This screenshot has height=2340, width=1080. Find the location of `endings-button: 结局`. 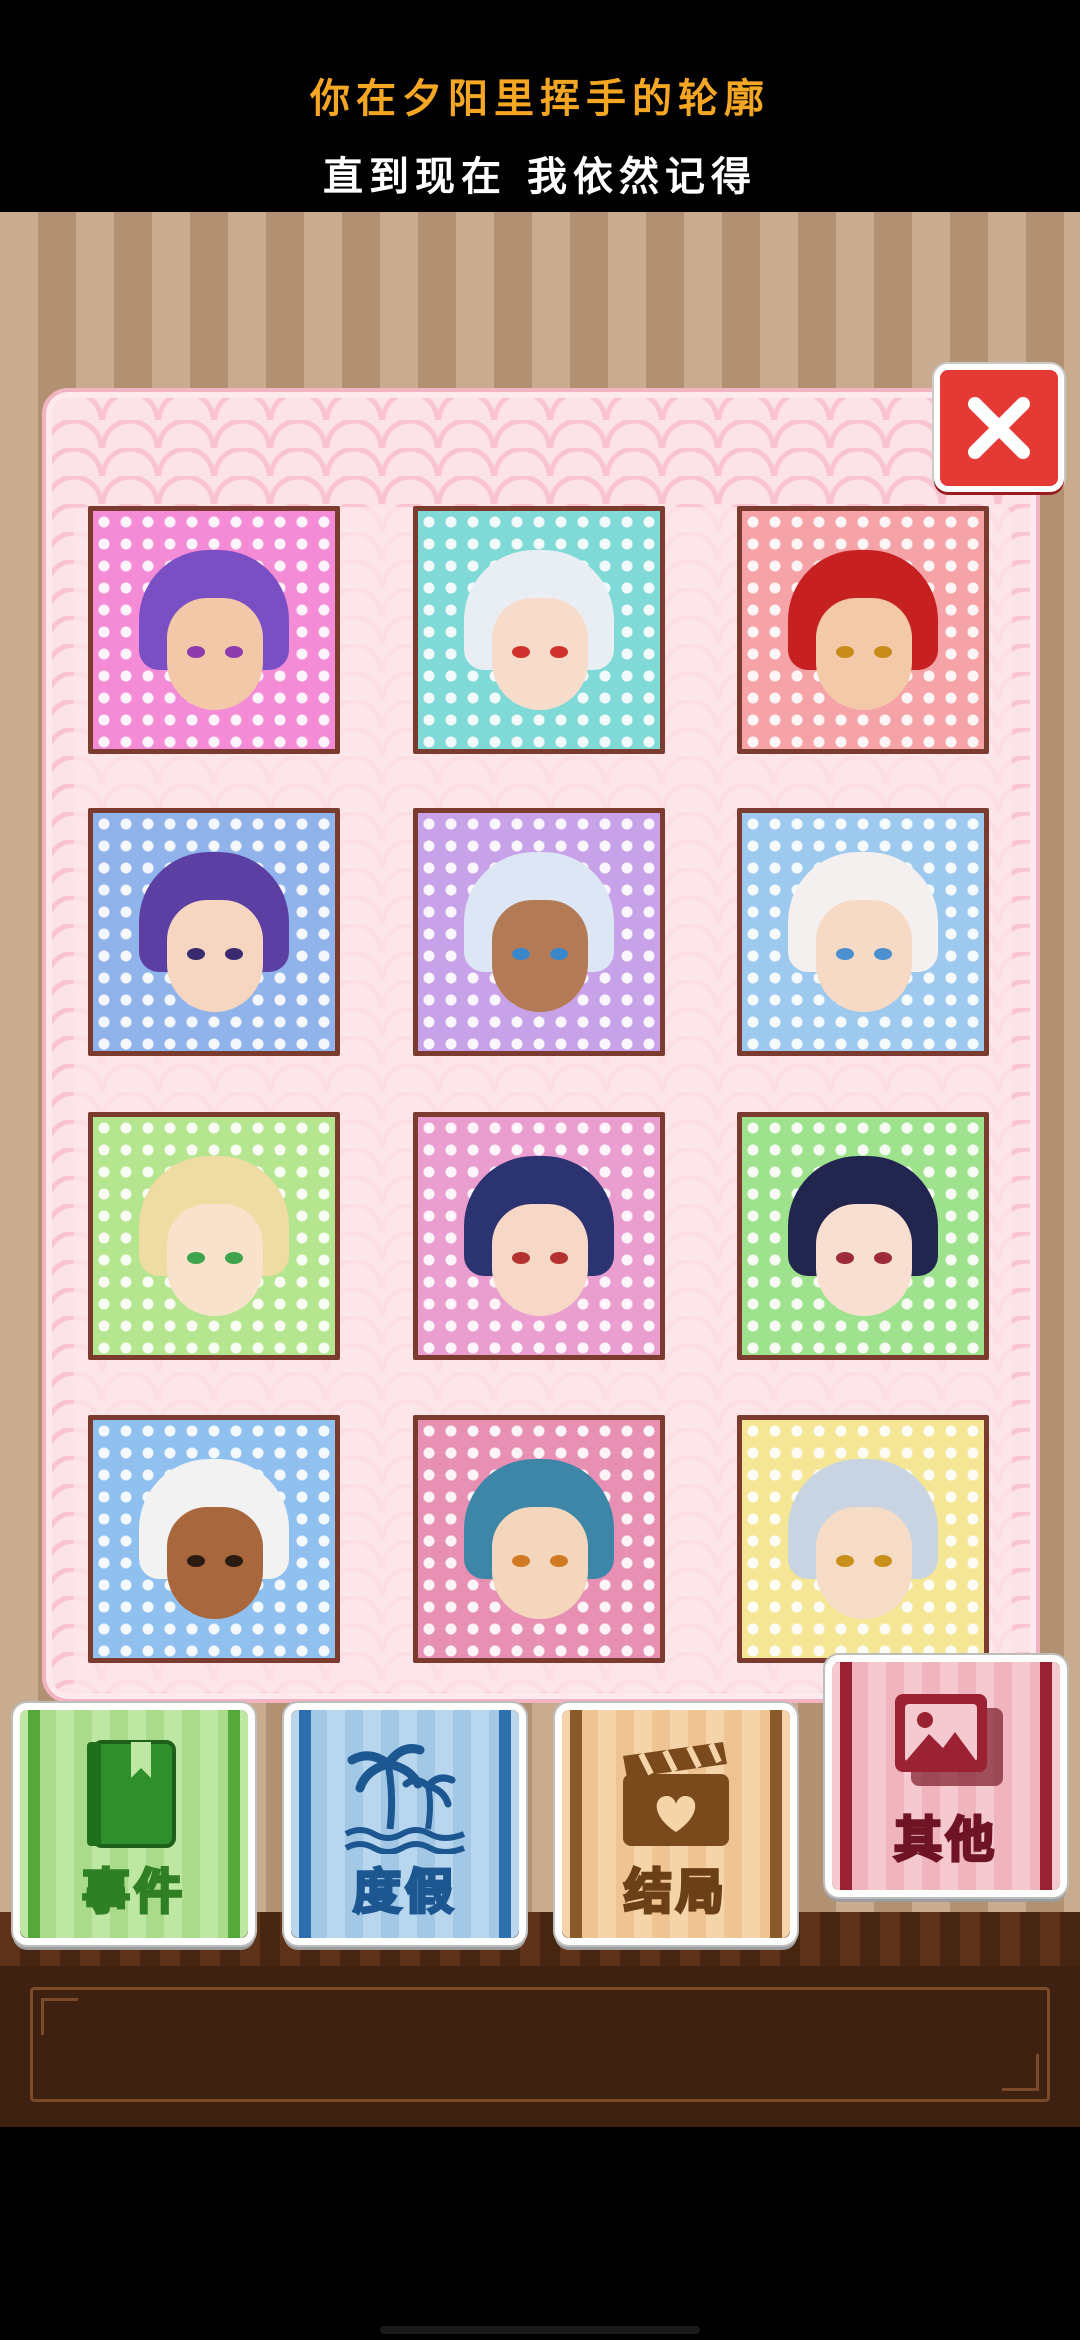

endings-button: 结局 is located at coordinates (676, 1824).